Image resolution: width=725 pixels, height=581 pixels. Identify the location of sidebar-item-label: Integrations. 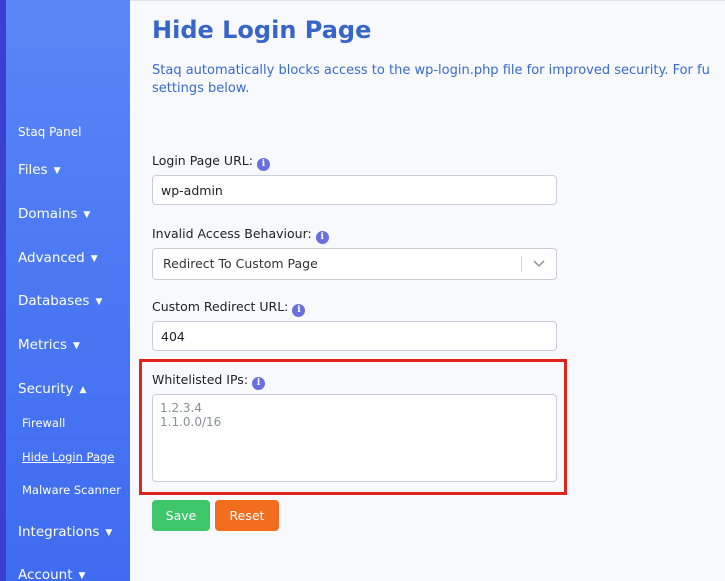
(59, 532).